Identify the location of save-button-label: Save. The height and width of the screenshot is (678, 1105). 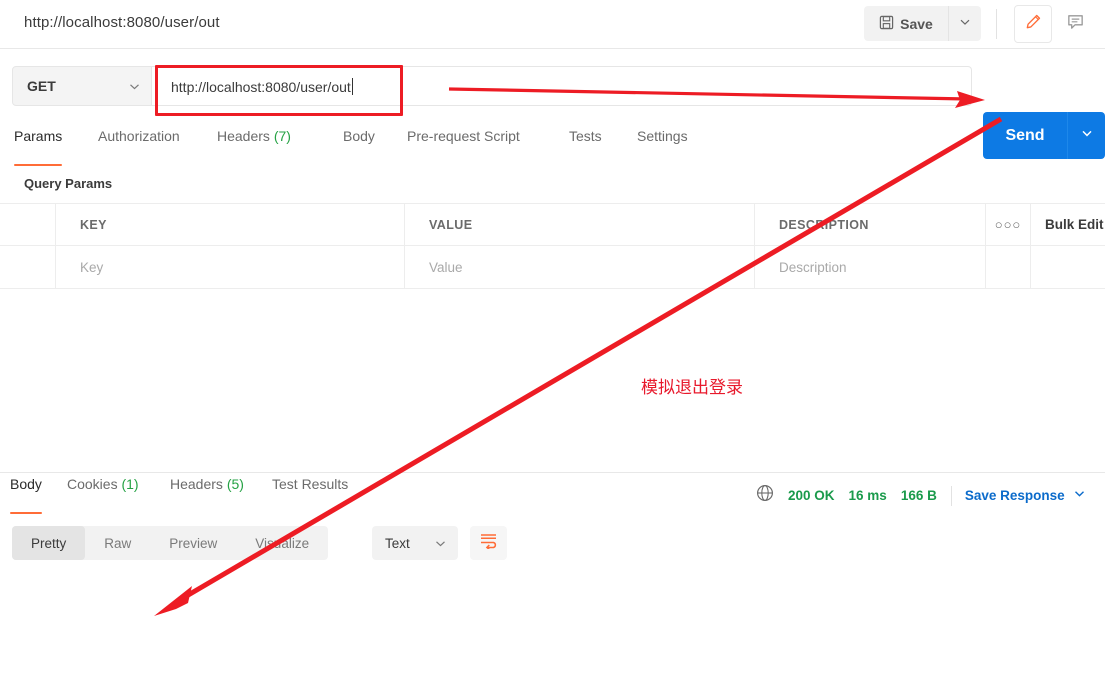
(916, 23).